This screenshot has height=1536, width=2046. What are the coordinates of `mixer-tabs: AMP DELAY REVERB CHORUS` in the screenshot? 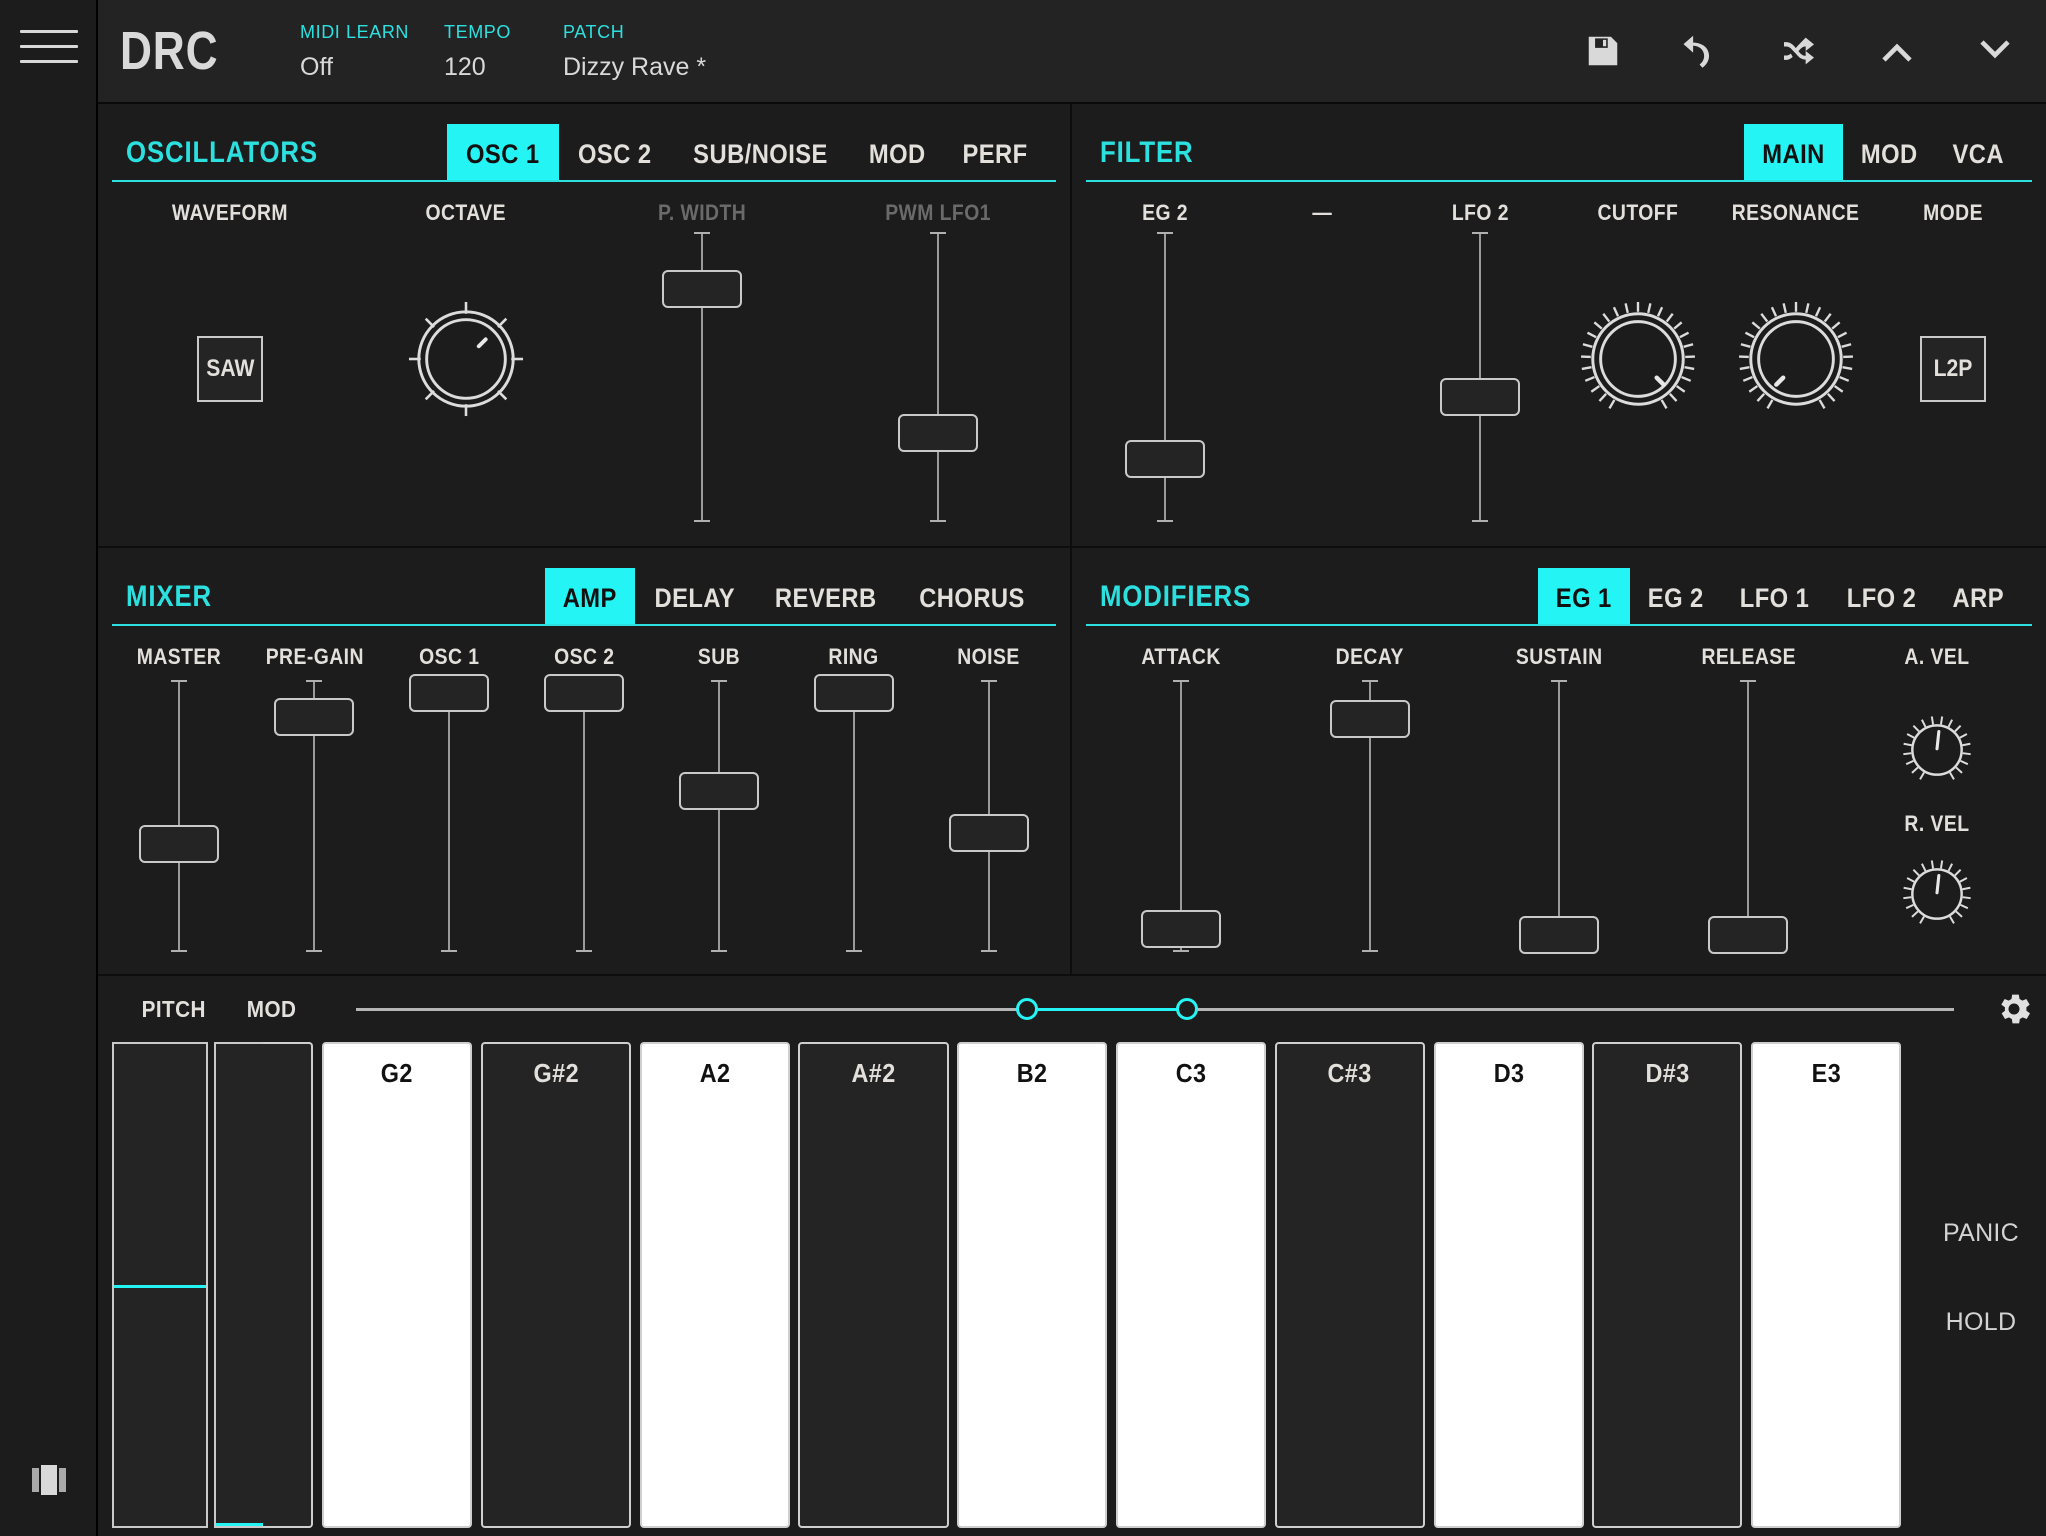 It's located at (795, 594).